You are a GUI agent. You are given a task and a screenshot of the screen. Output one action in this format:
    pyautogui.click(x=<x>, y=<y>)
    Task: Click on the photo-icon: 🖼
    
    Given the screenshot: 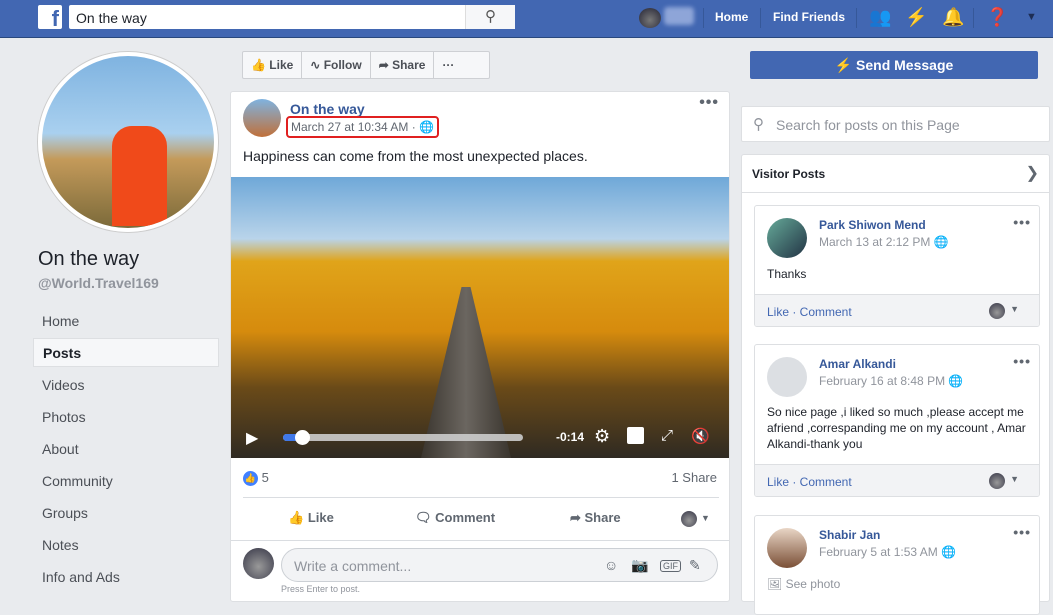 What is the action you would take?
    pyautogui.click(x=776, y=584)
    